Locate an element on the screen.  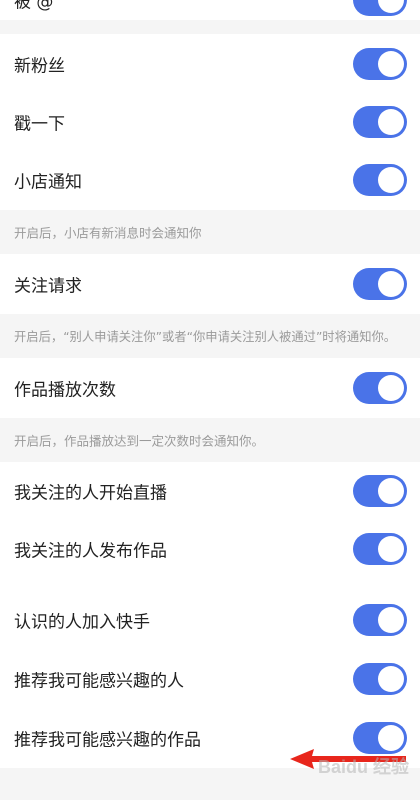
setting-label: 新粉丝 is located at coordinates (39, 66).